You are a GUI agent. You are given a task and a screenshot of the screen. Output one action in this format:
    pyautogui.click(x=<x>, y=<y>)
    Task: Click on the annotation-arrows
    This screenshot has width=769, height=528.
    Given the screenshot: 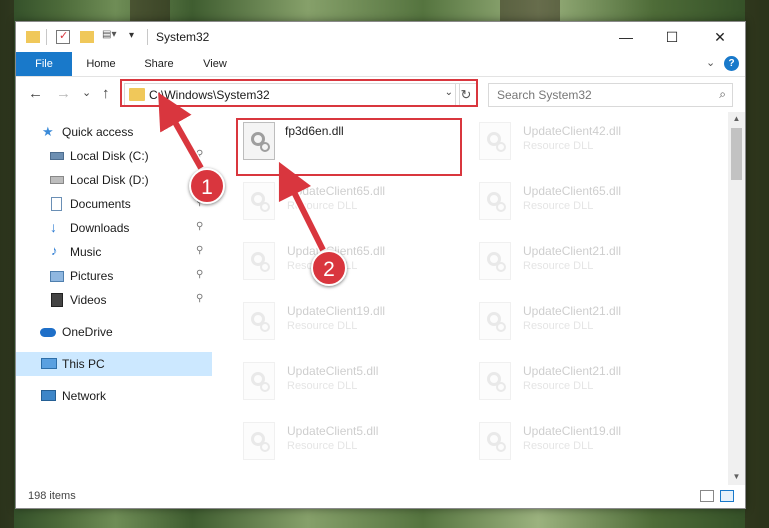 What is the action you would take?
    pyautogui.click(x=243, y=173)
    